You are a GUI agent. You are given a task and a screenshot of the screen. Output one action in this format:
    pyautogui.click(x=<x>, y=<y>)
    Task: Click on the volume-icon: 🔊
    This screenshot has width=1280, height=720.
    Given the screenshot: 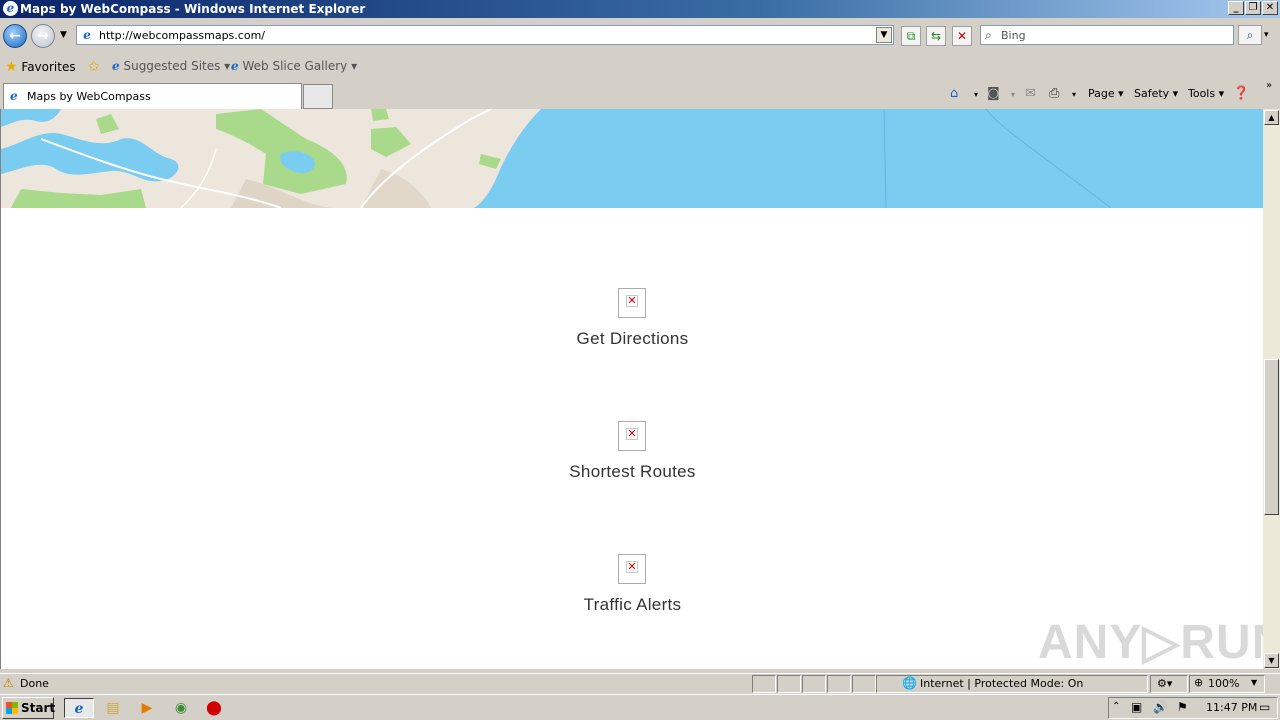 What is the action you would take?
    pyautogui.click(x=1160, y=707)
    